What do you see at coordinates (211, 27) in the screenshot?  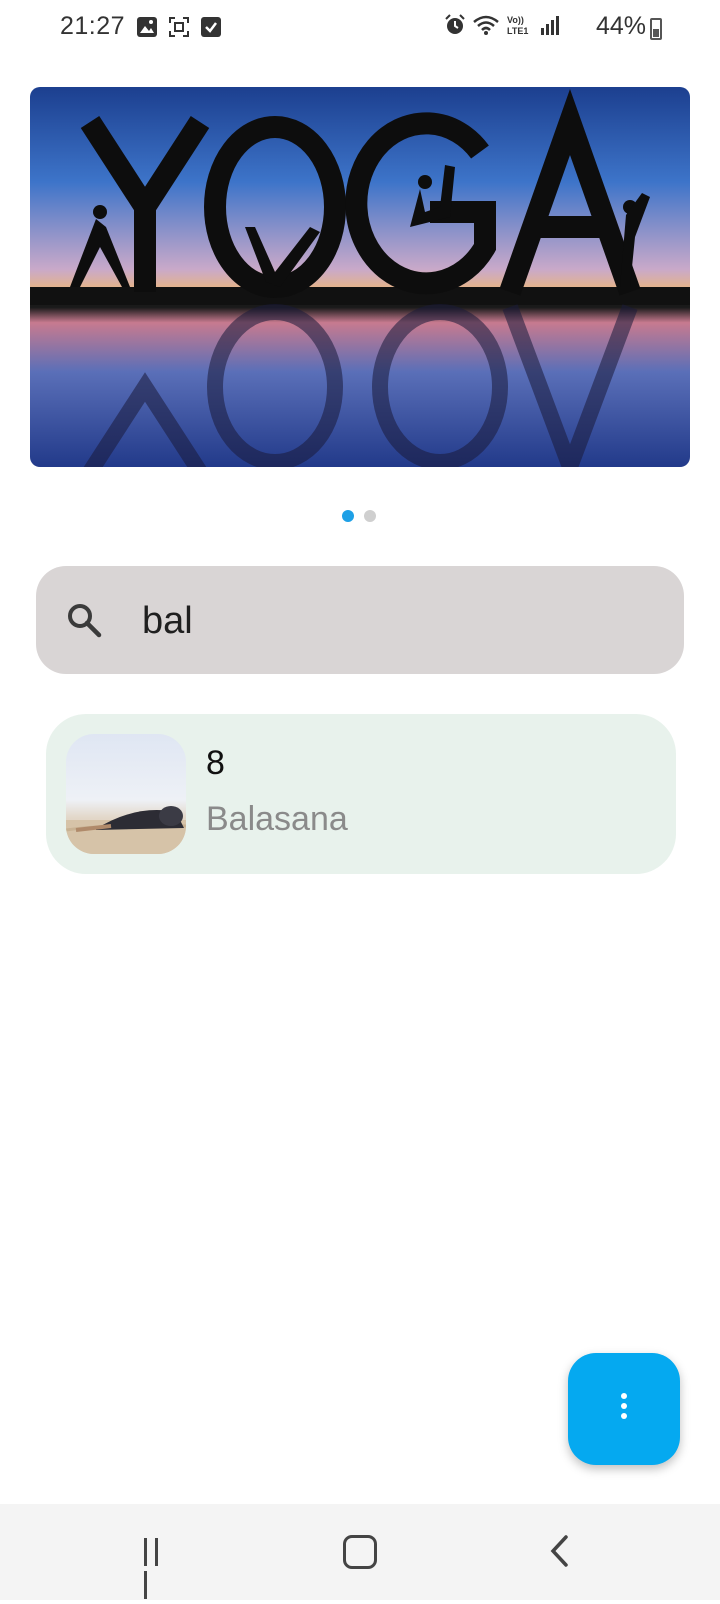 I see `task-icon` at bounding box center [211, 27].